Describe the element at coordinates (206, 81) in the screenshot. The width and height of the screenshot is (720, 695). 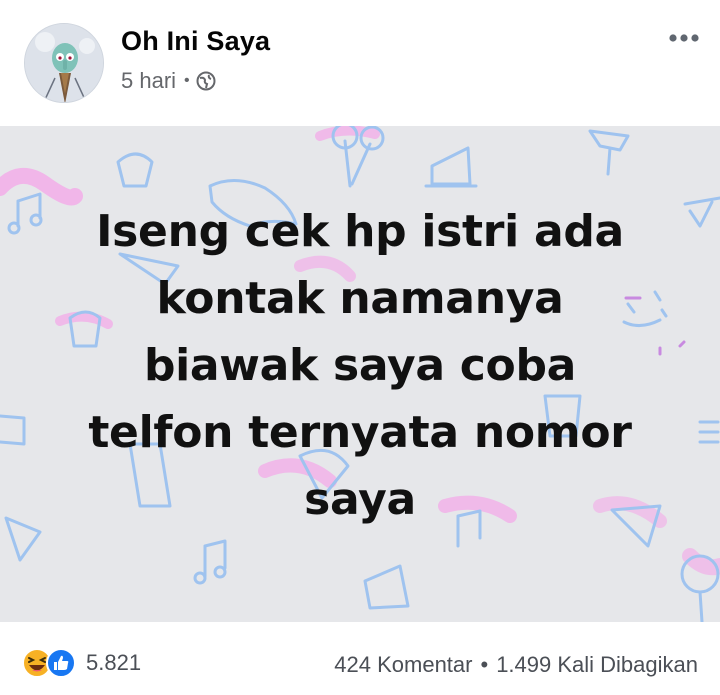
I see `globe-icon` at that location.